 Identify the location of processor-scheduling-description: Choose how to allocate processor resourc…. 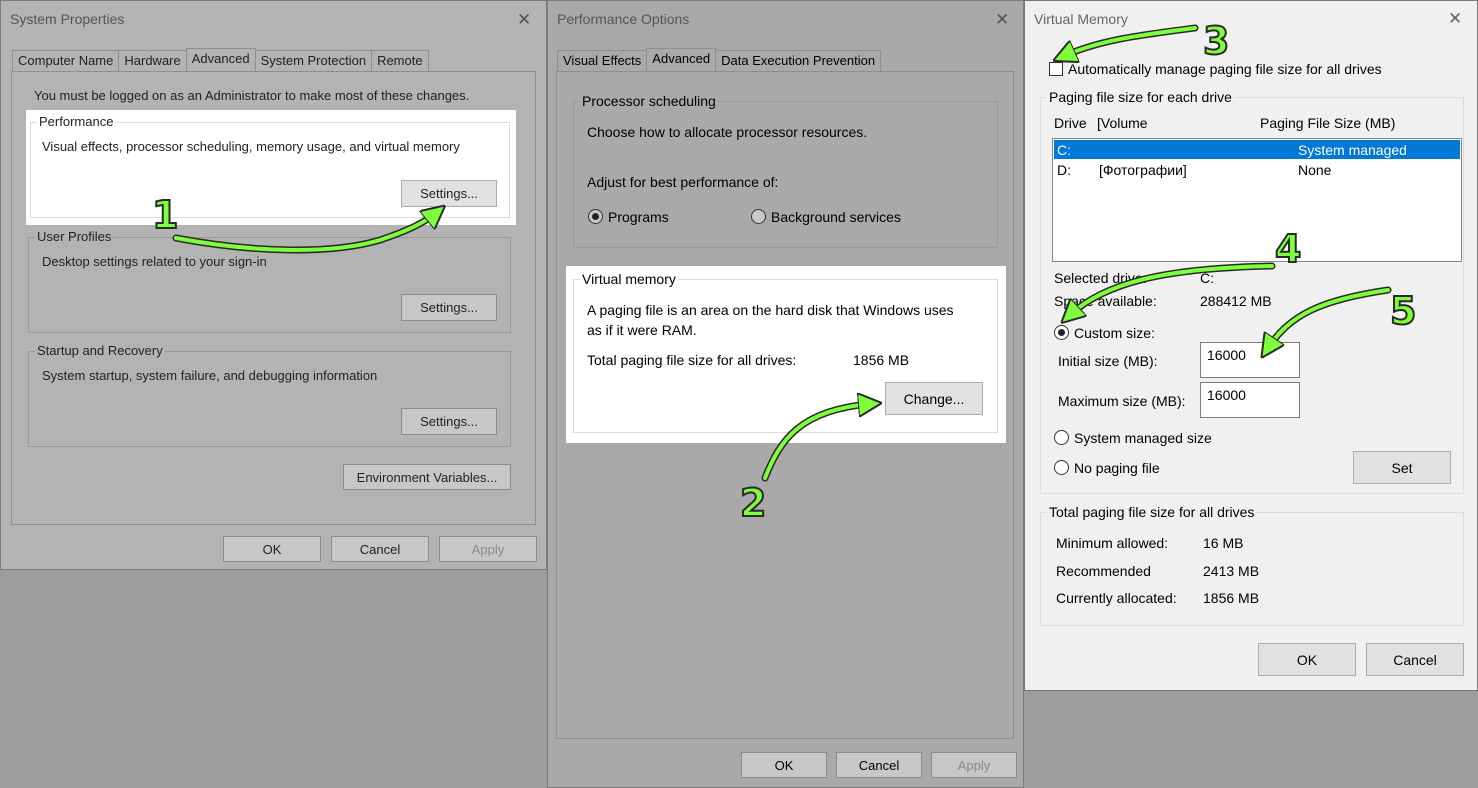
(727, 132).